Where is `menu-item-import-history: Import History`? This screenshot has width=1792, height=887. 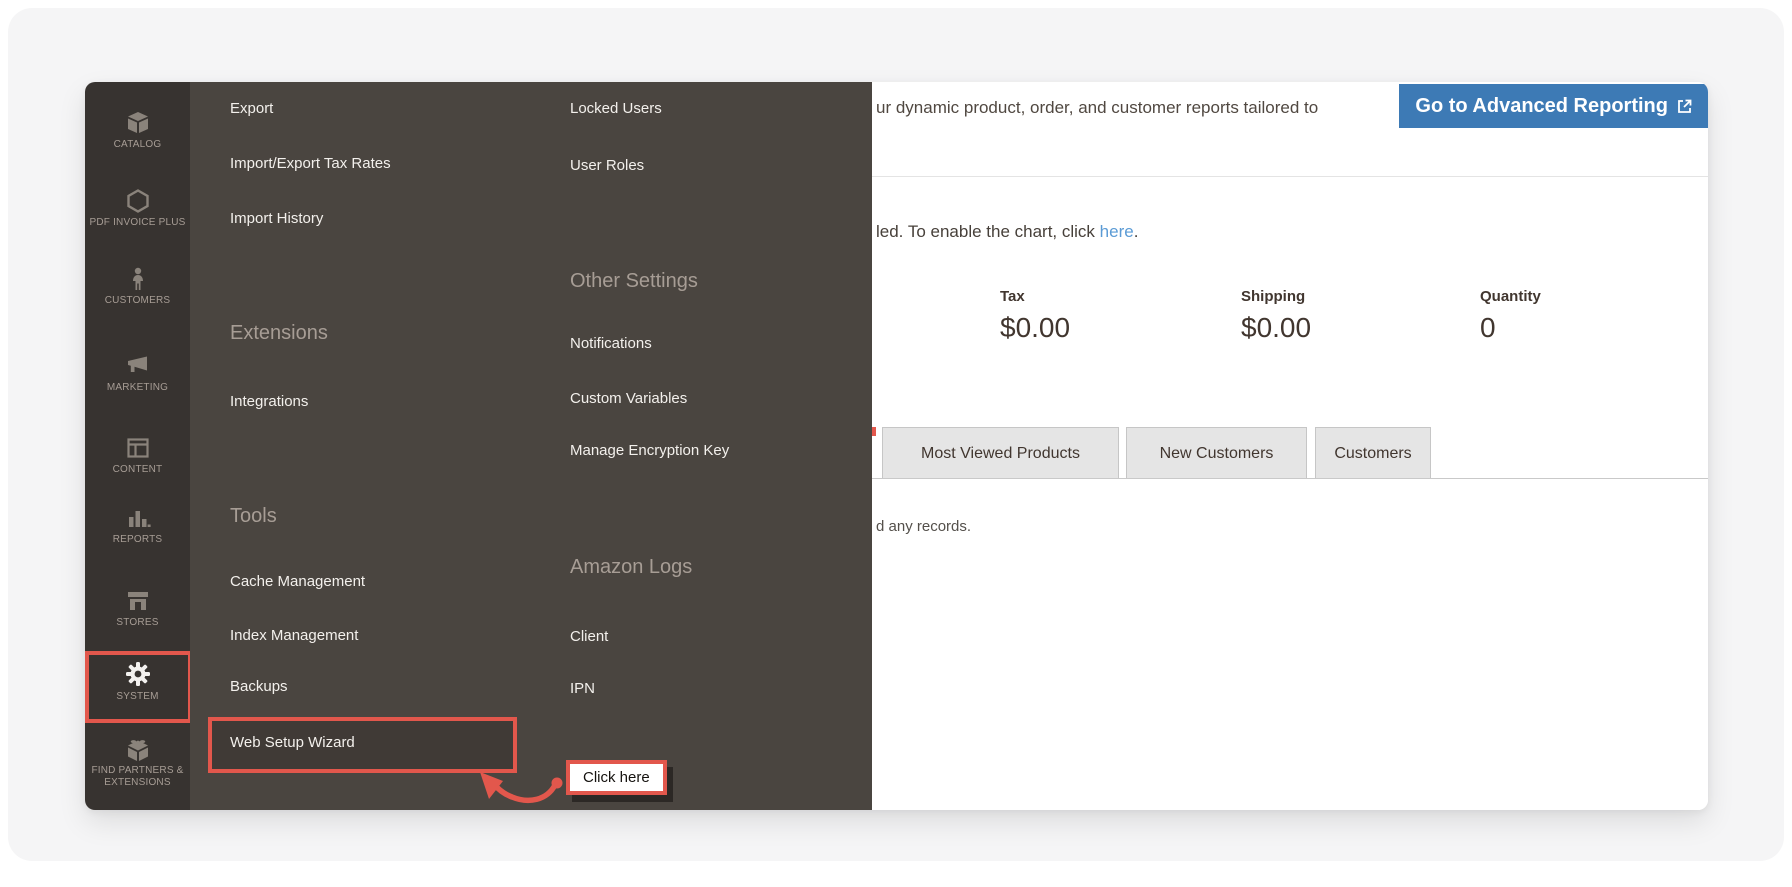
menu-item-import-history: Import History is located at coordinates (276, 218).